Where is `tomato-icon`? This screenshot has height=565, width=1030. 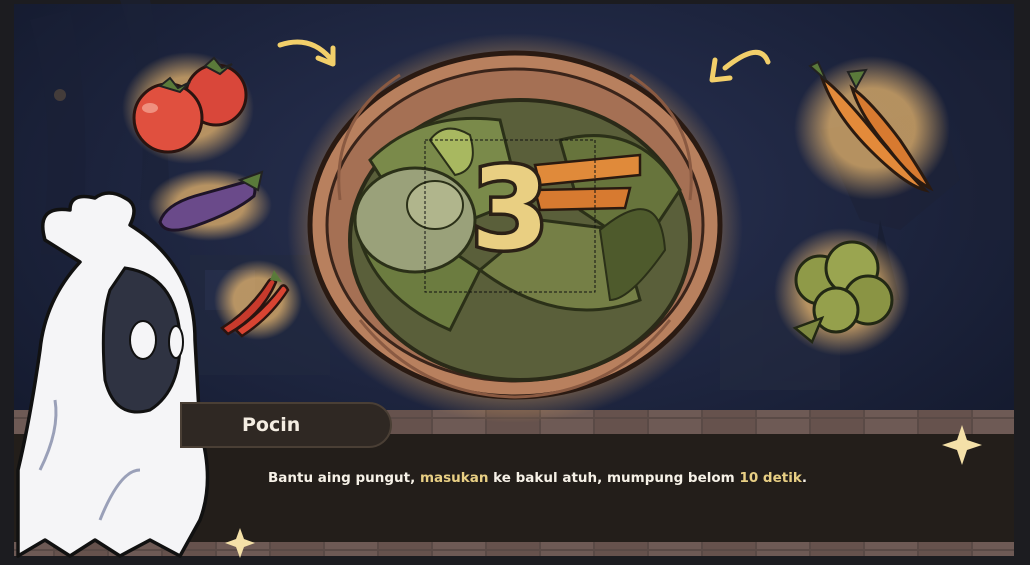
tomato-icon is located at coordinates (188, 108).